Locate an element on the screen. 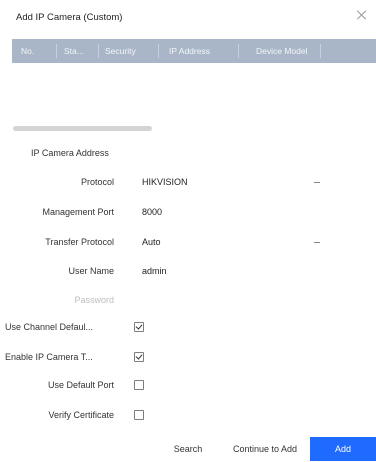 The width and height of the screenshot is (376, 462). use-default-port-checkbox is located at coordinates (139, 385).